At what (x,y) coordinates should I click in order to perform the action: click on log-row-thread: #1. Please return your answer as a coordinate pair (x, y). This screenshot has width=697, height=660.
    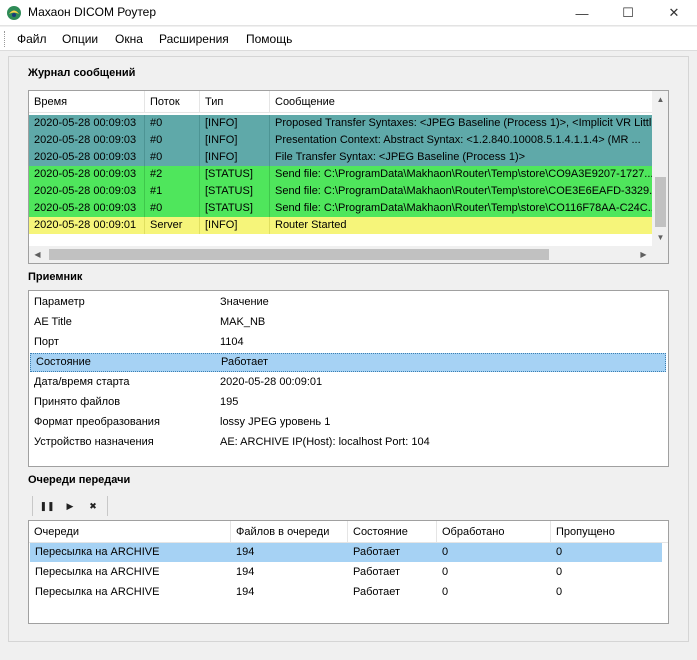
    Looking at the image, I should click on (172, 191).